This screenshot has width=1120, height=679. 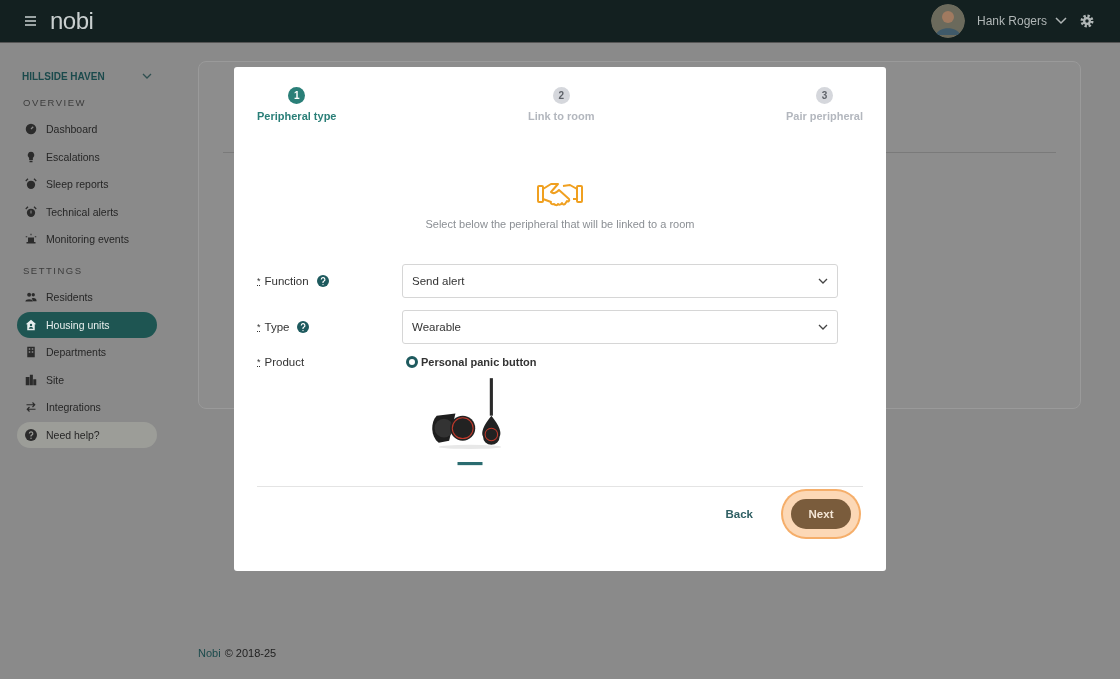 I want to click on sidebar-item: Monitoring events, so click(x=87, y=239).